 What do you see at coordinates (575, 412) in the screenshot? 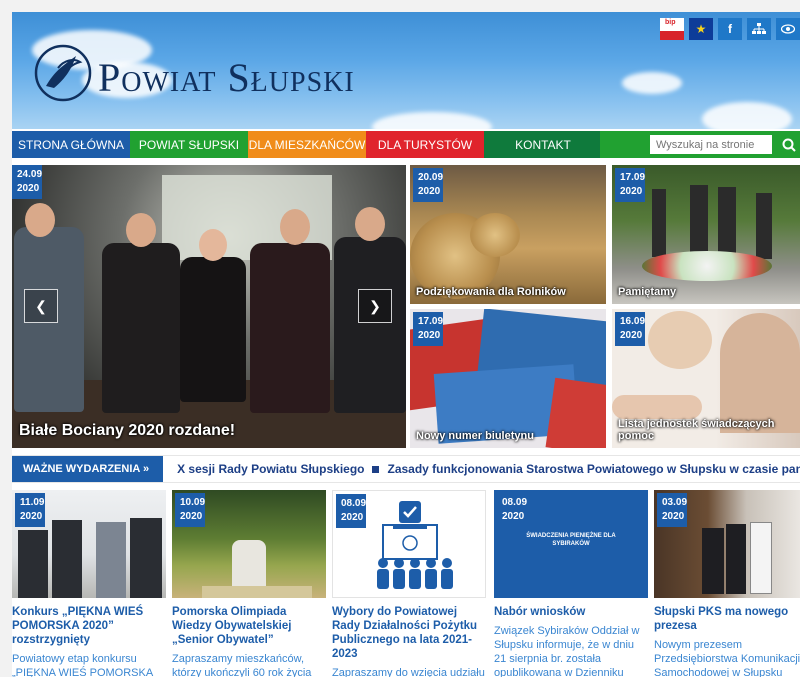
I see `bulletin-cover` at bounding box center [575, 412].